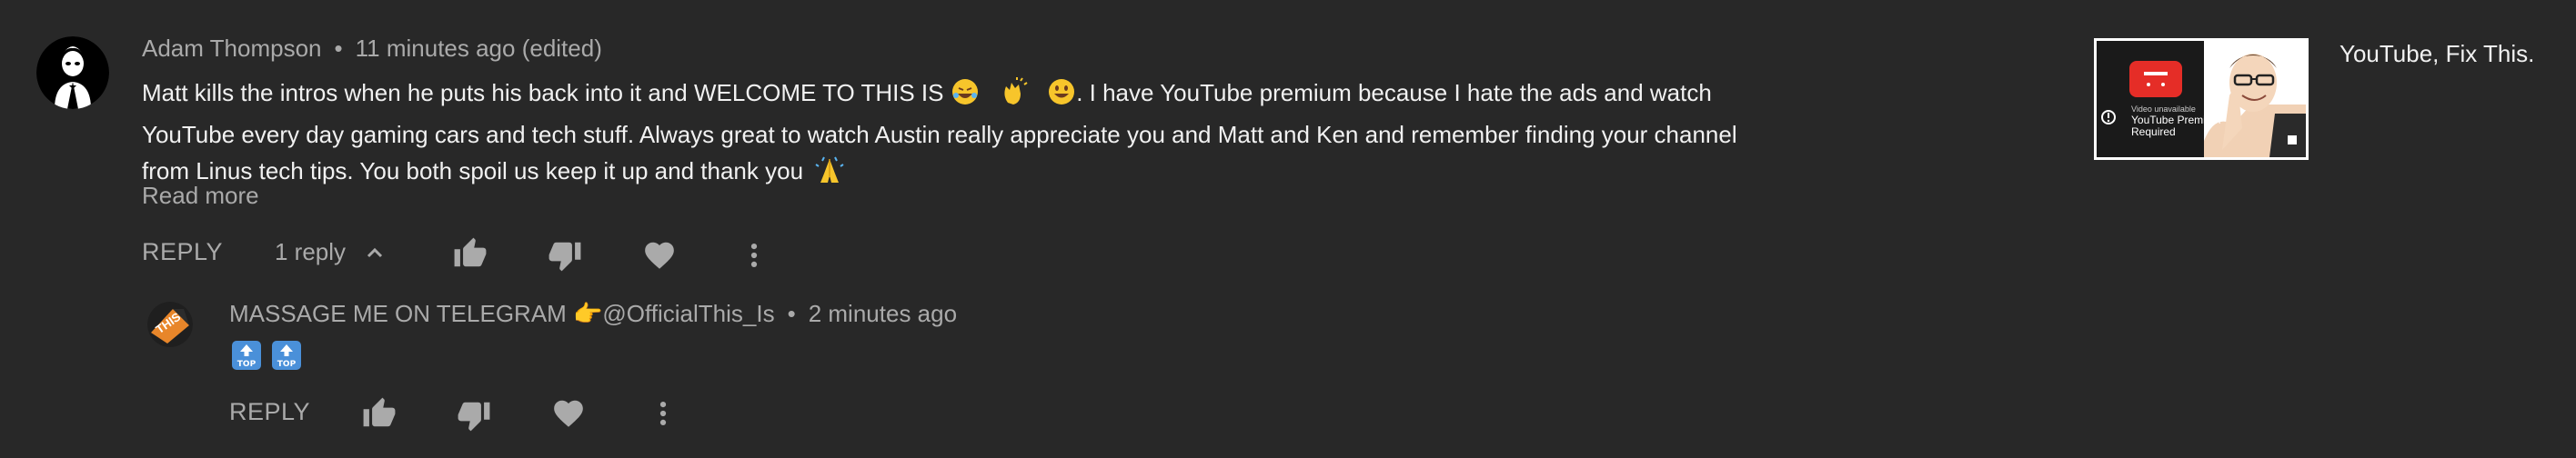  I want to click on reply-like-button, so click(379, 413).